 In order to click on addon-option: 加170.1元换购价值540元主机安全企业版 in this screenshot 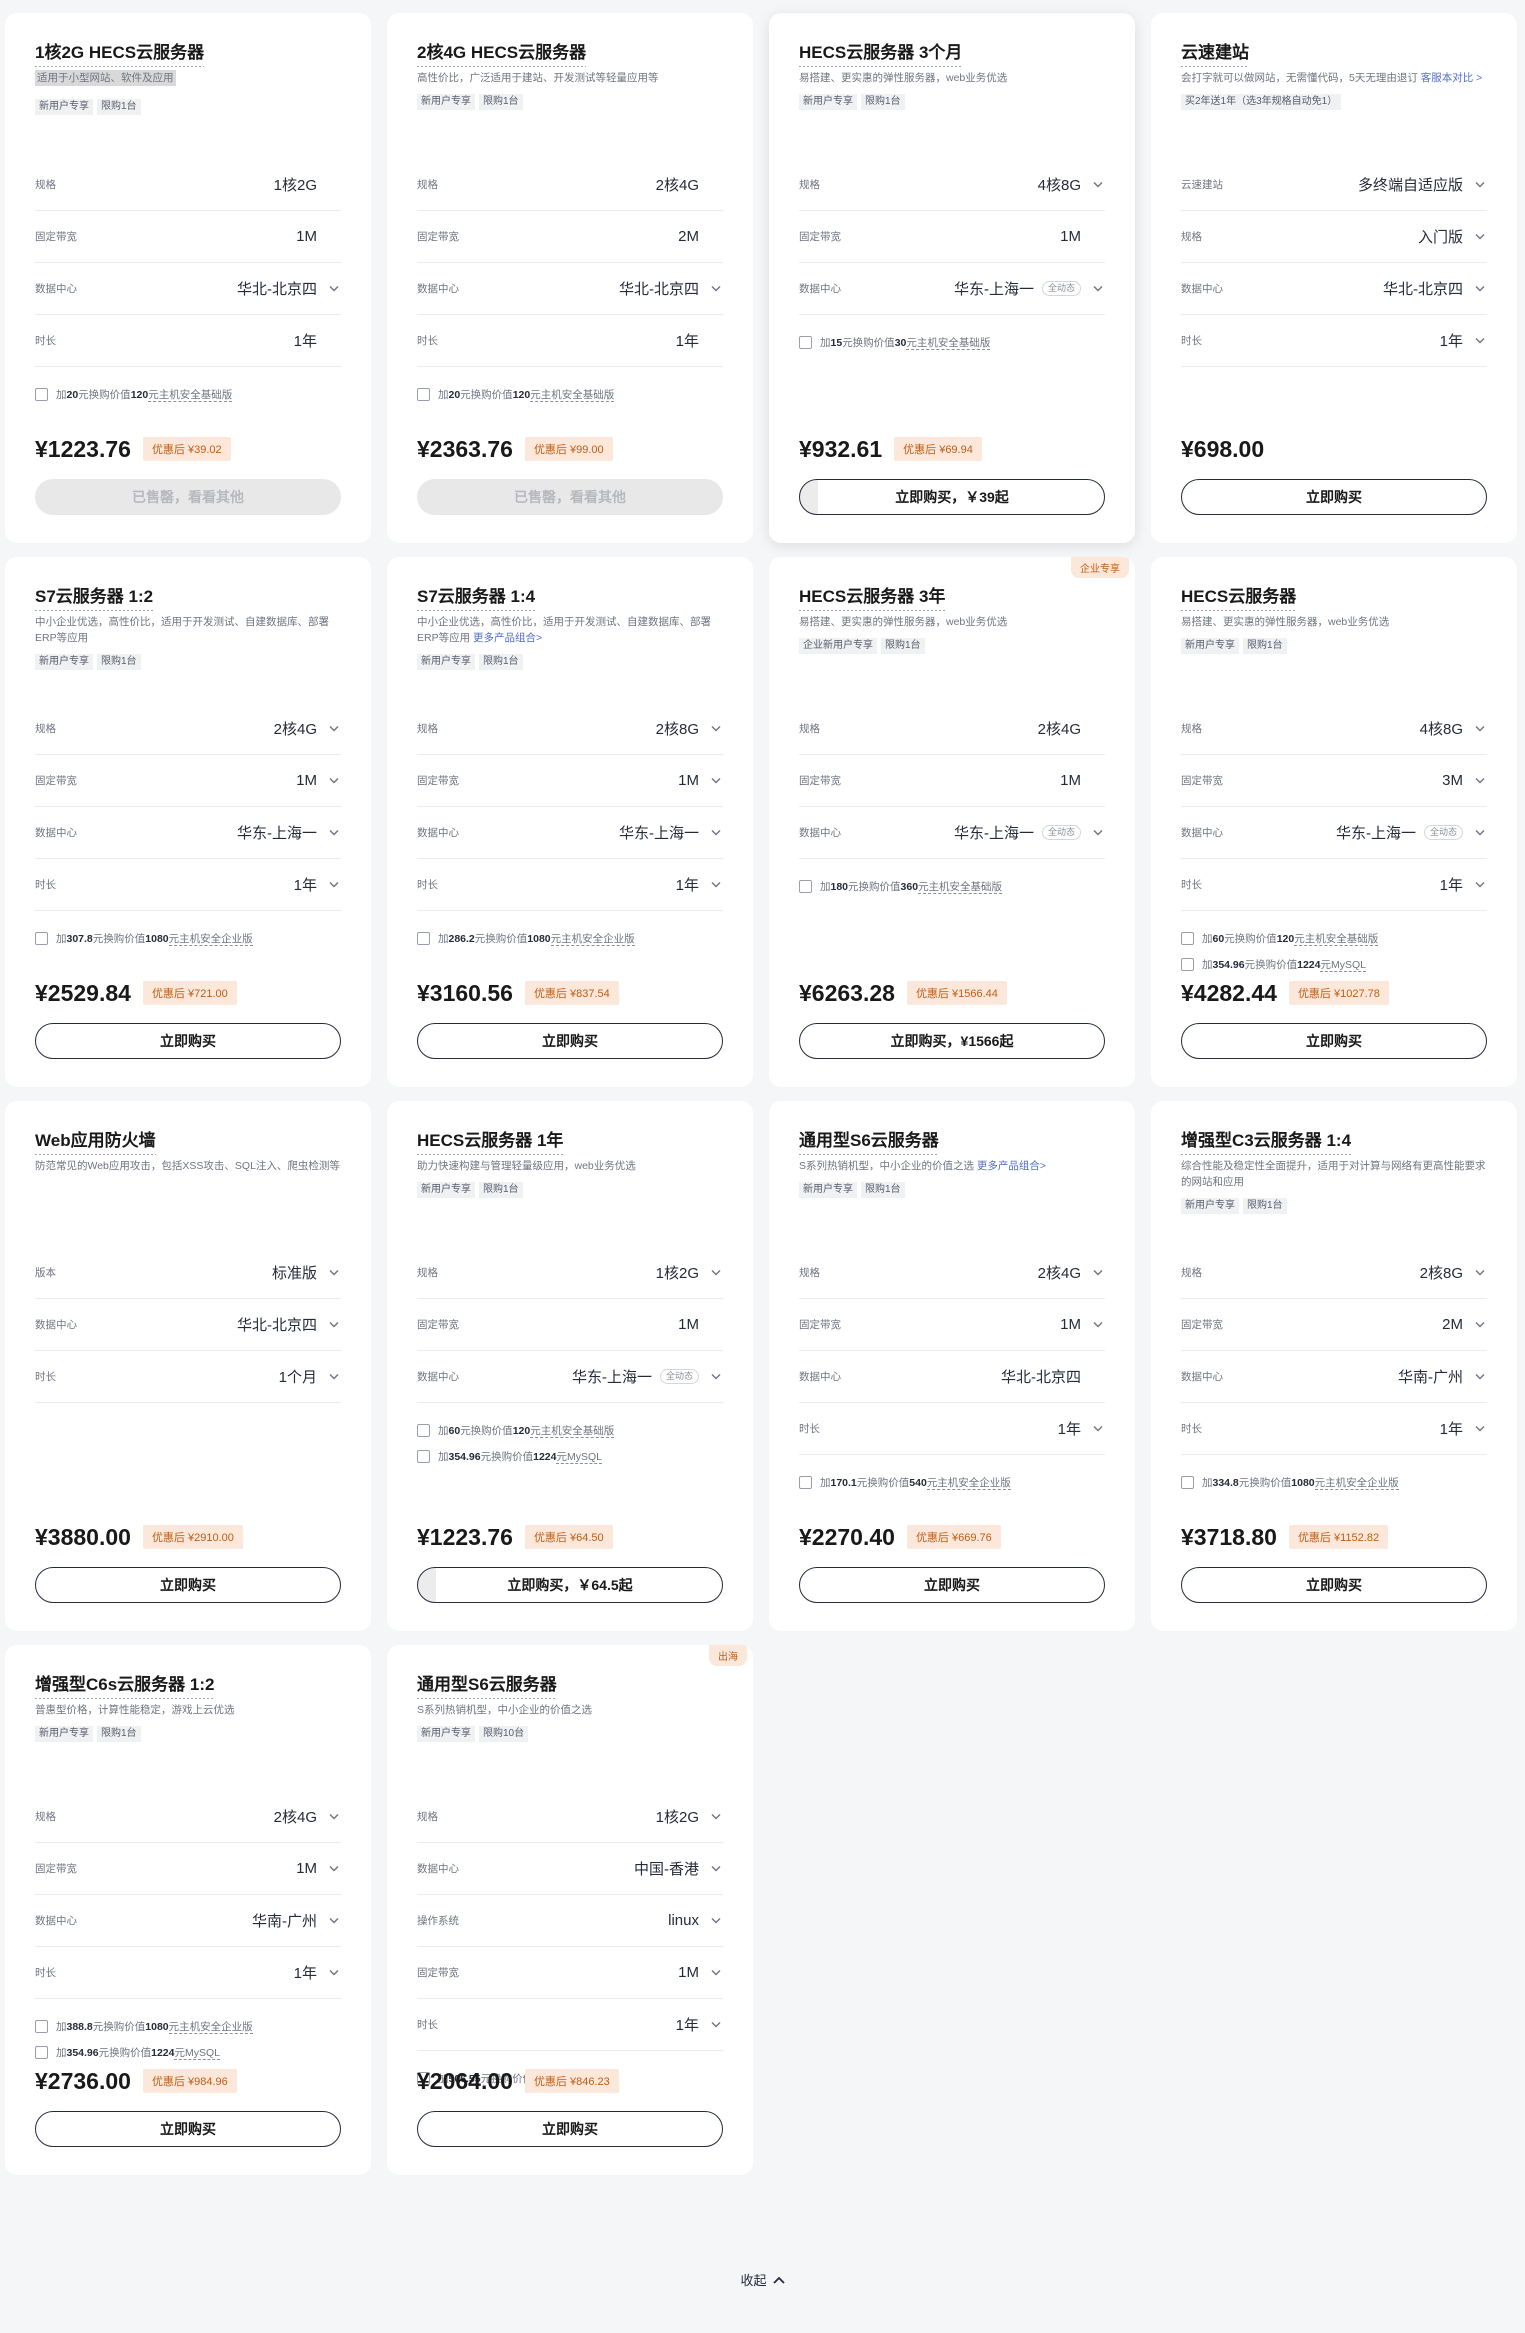, I will do `click(952, 1482)`.